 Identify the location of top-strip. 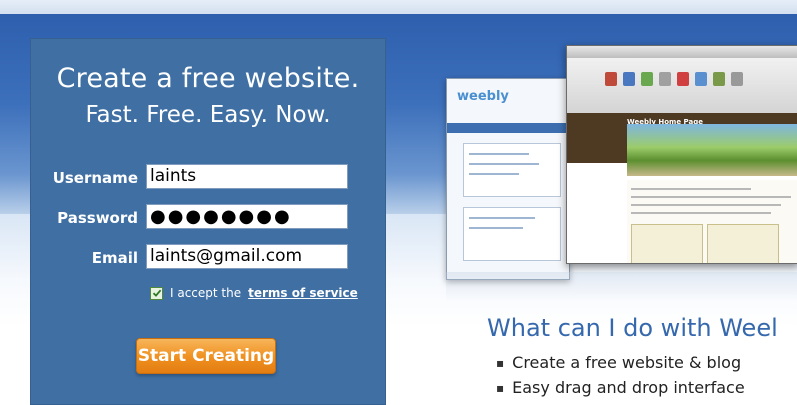
(398, 7).